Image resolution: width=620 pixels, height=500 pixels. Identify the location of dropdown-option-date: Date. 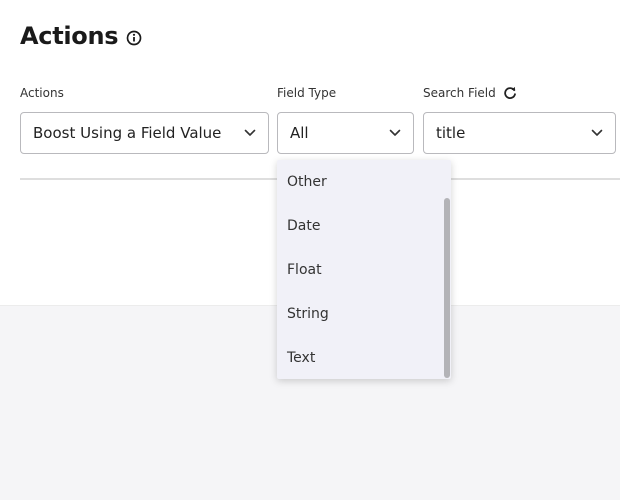
(364, 226).